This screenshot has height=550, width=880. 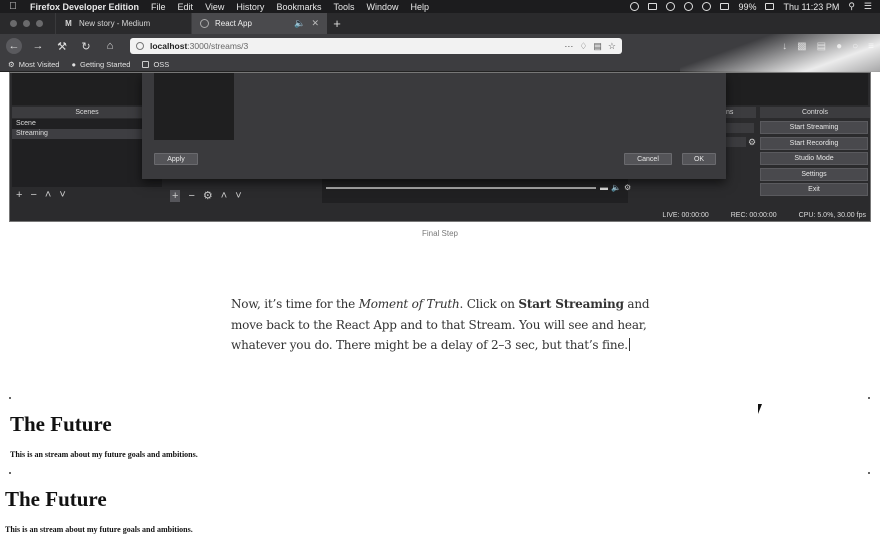 What do you see at coordinates (186, 7) in the screenshot?
I see `menu-edit: Edit` at bounding box center [186, 7].